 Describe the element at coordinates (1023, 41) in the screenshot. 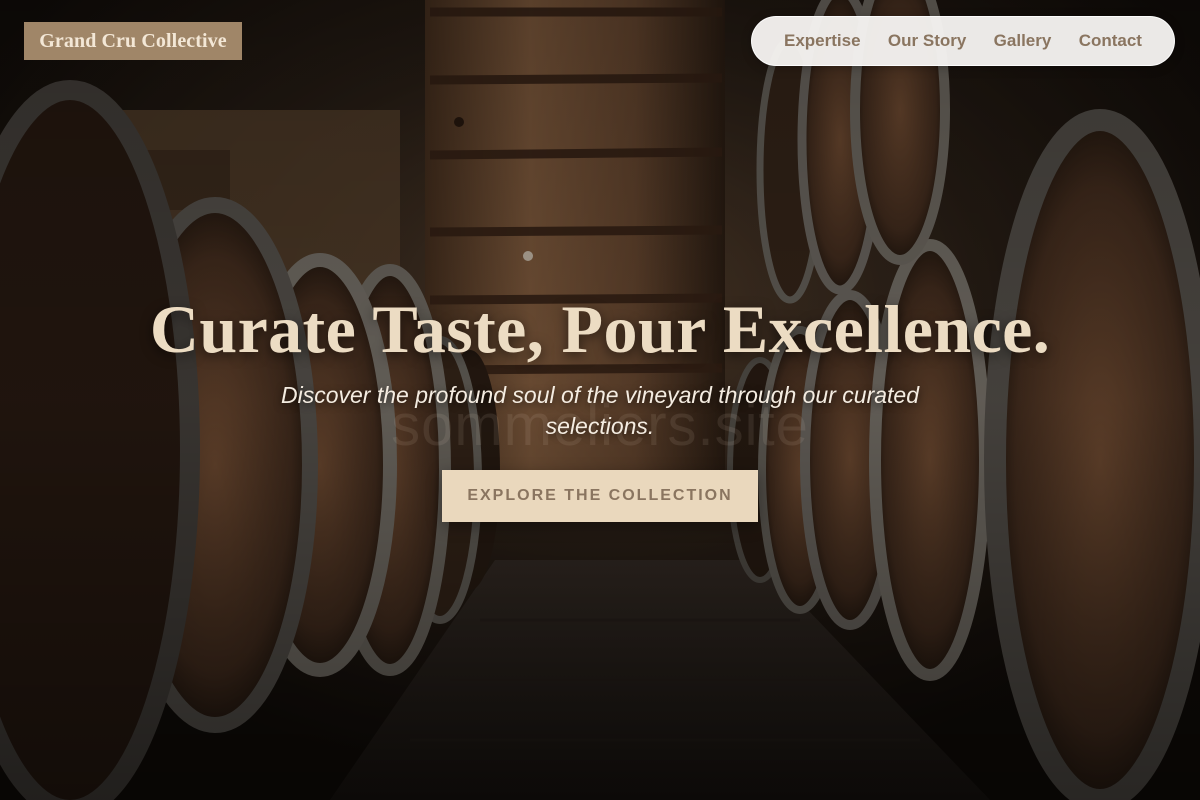

I see `nav-link-gallery: Gallery` at that location.